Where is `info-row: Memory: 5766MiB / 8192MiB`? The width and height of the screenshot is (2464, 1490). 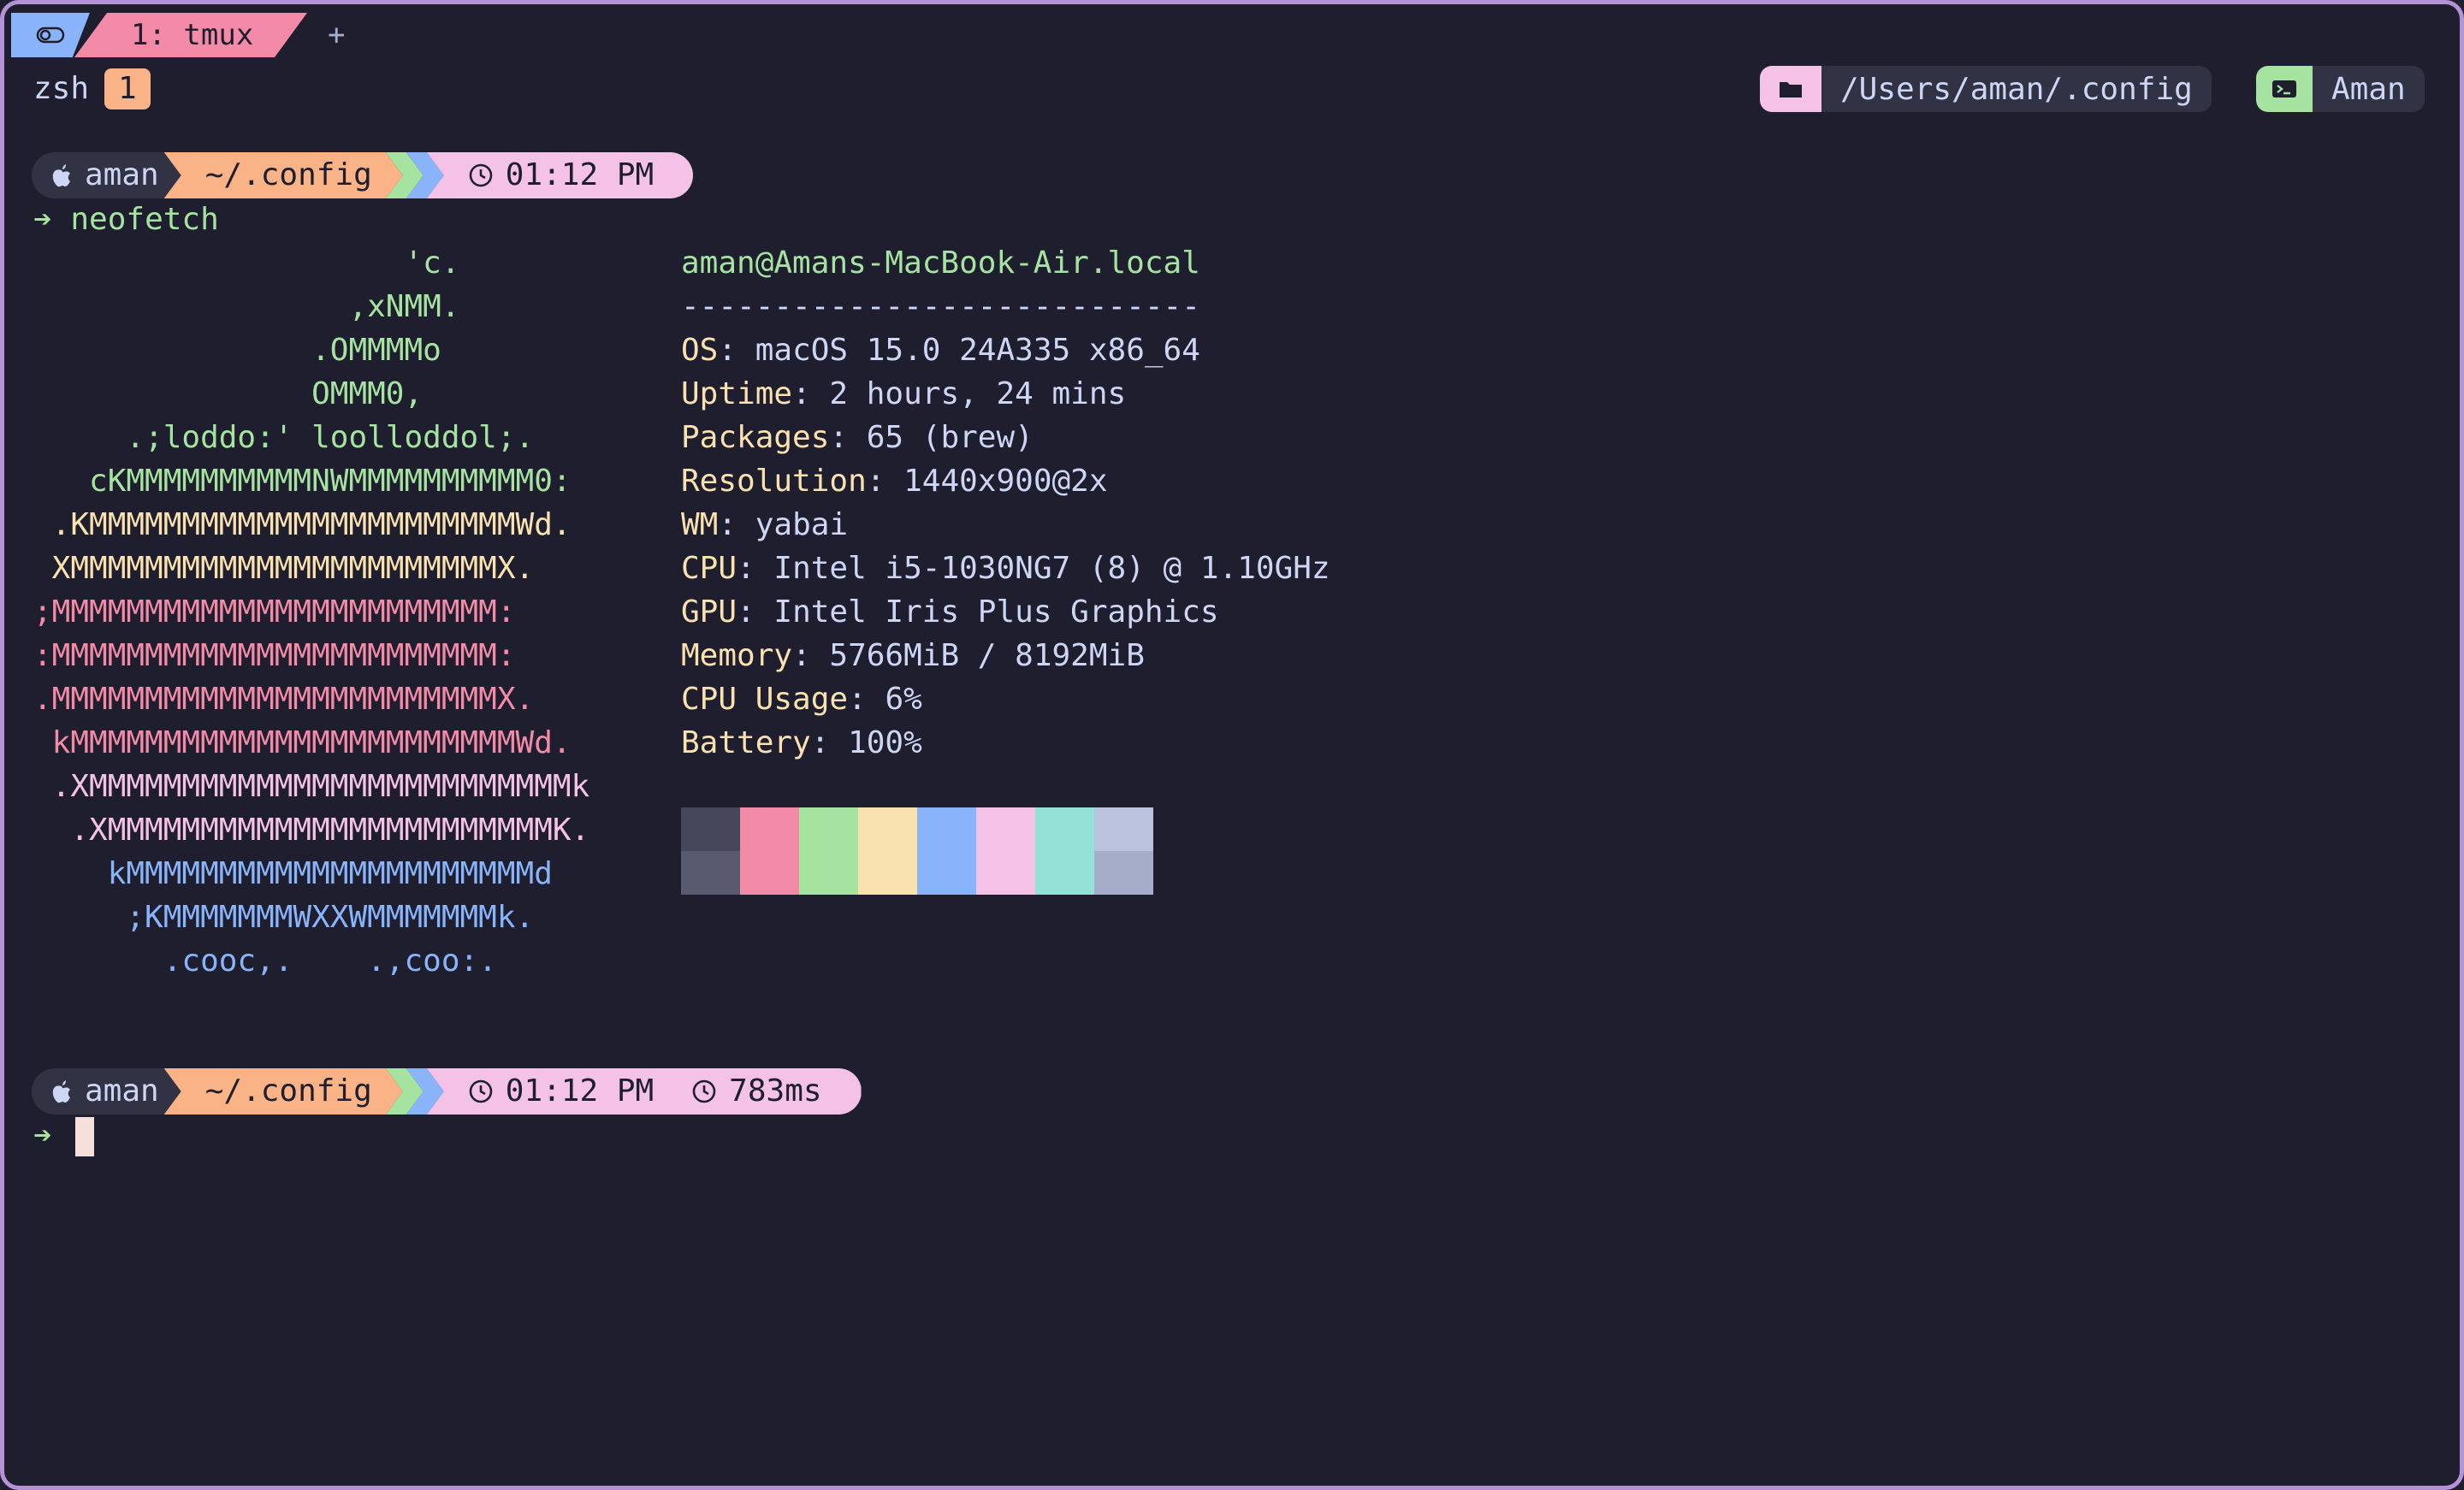
info-row: Memory: 5766MiB / 8192MiB is located at coordinates (913, 656).